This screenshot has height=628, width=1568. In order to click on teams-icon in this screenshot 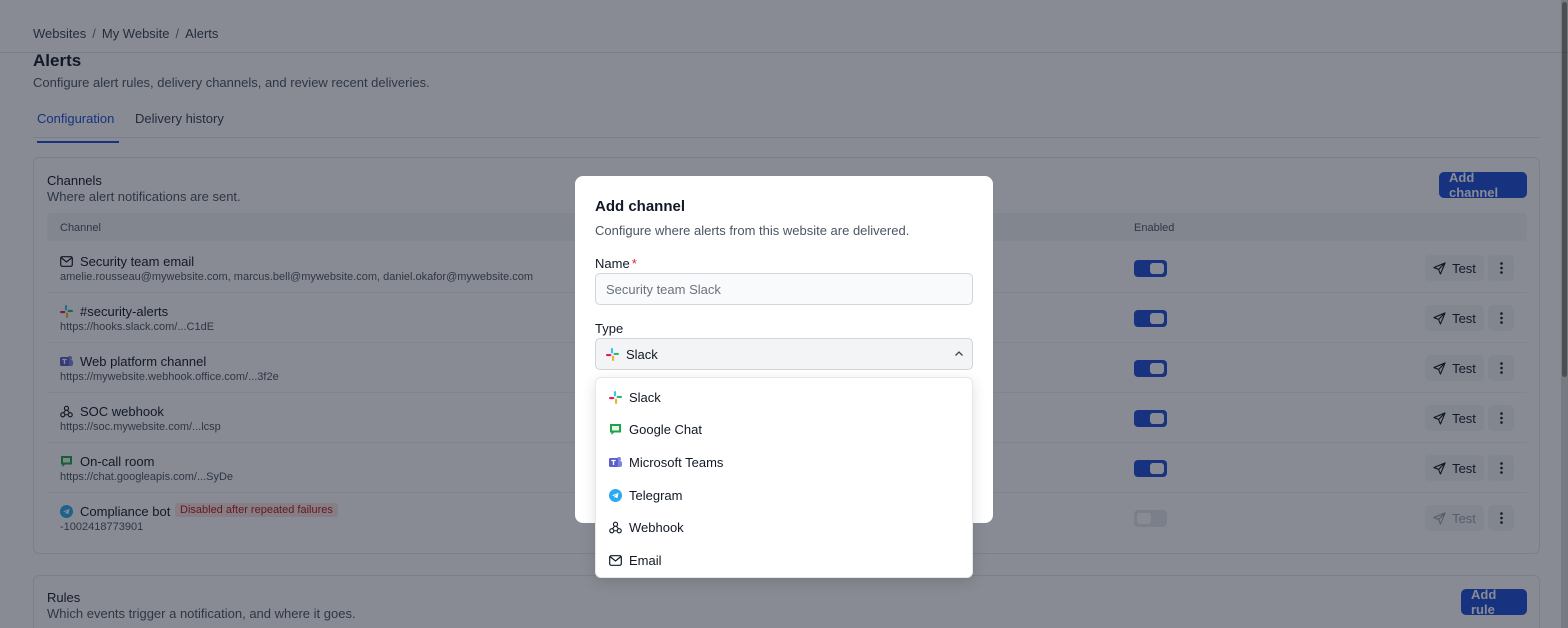, I will do `click(615, 462)`.